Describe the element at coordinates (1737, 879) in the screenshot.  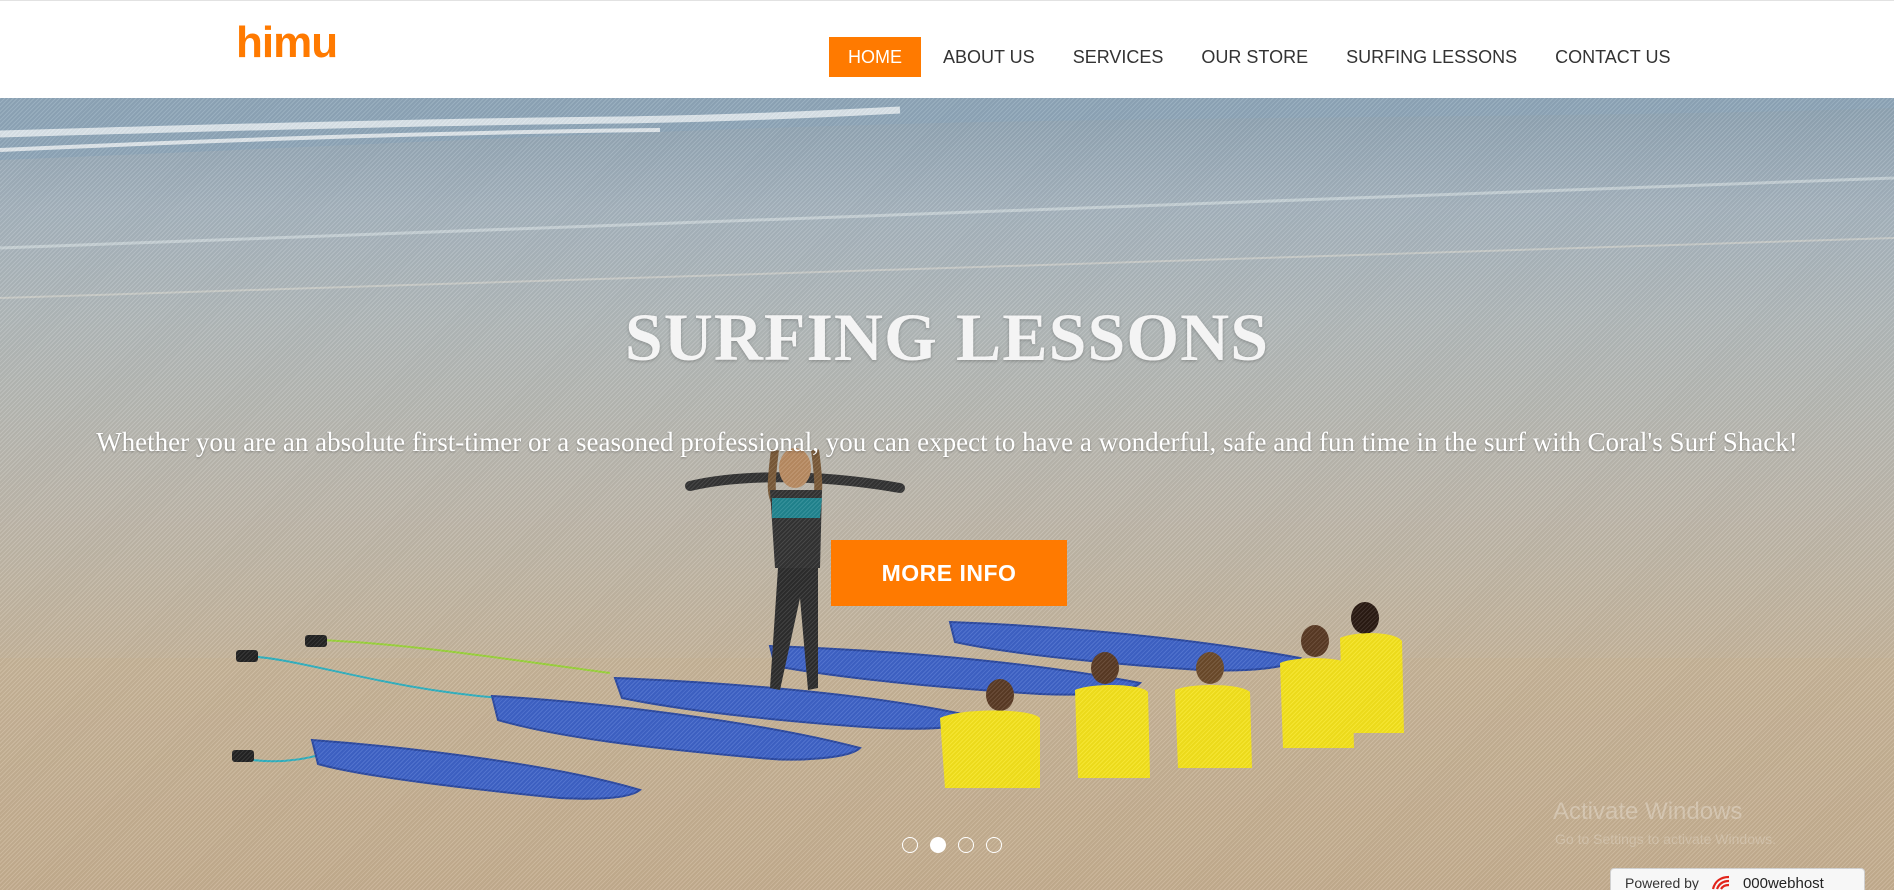
I see `powered-by-badge: Powered by 000webhost` at that location.